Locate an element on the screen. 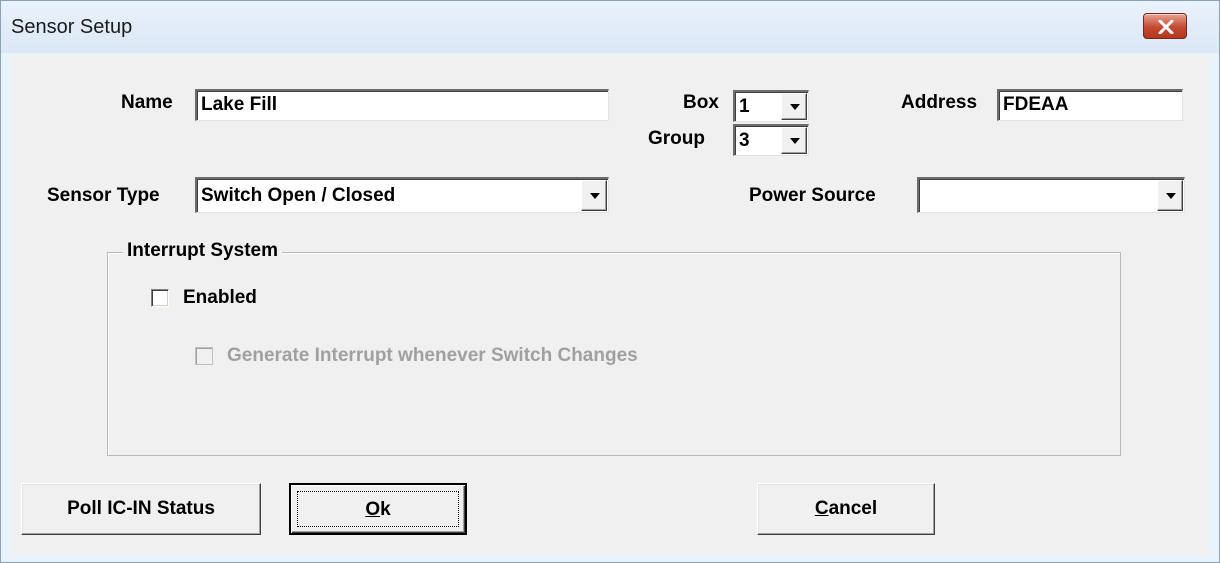 The width and height of the screenshot is (1220, 563). title-bar: Sensor Setup is located at coordinates (610, 27).